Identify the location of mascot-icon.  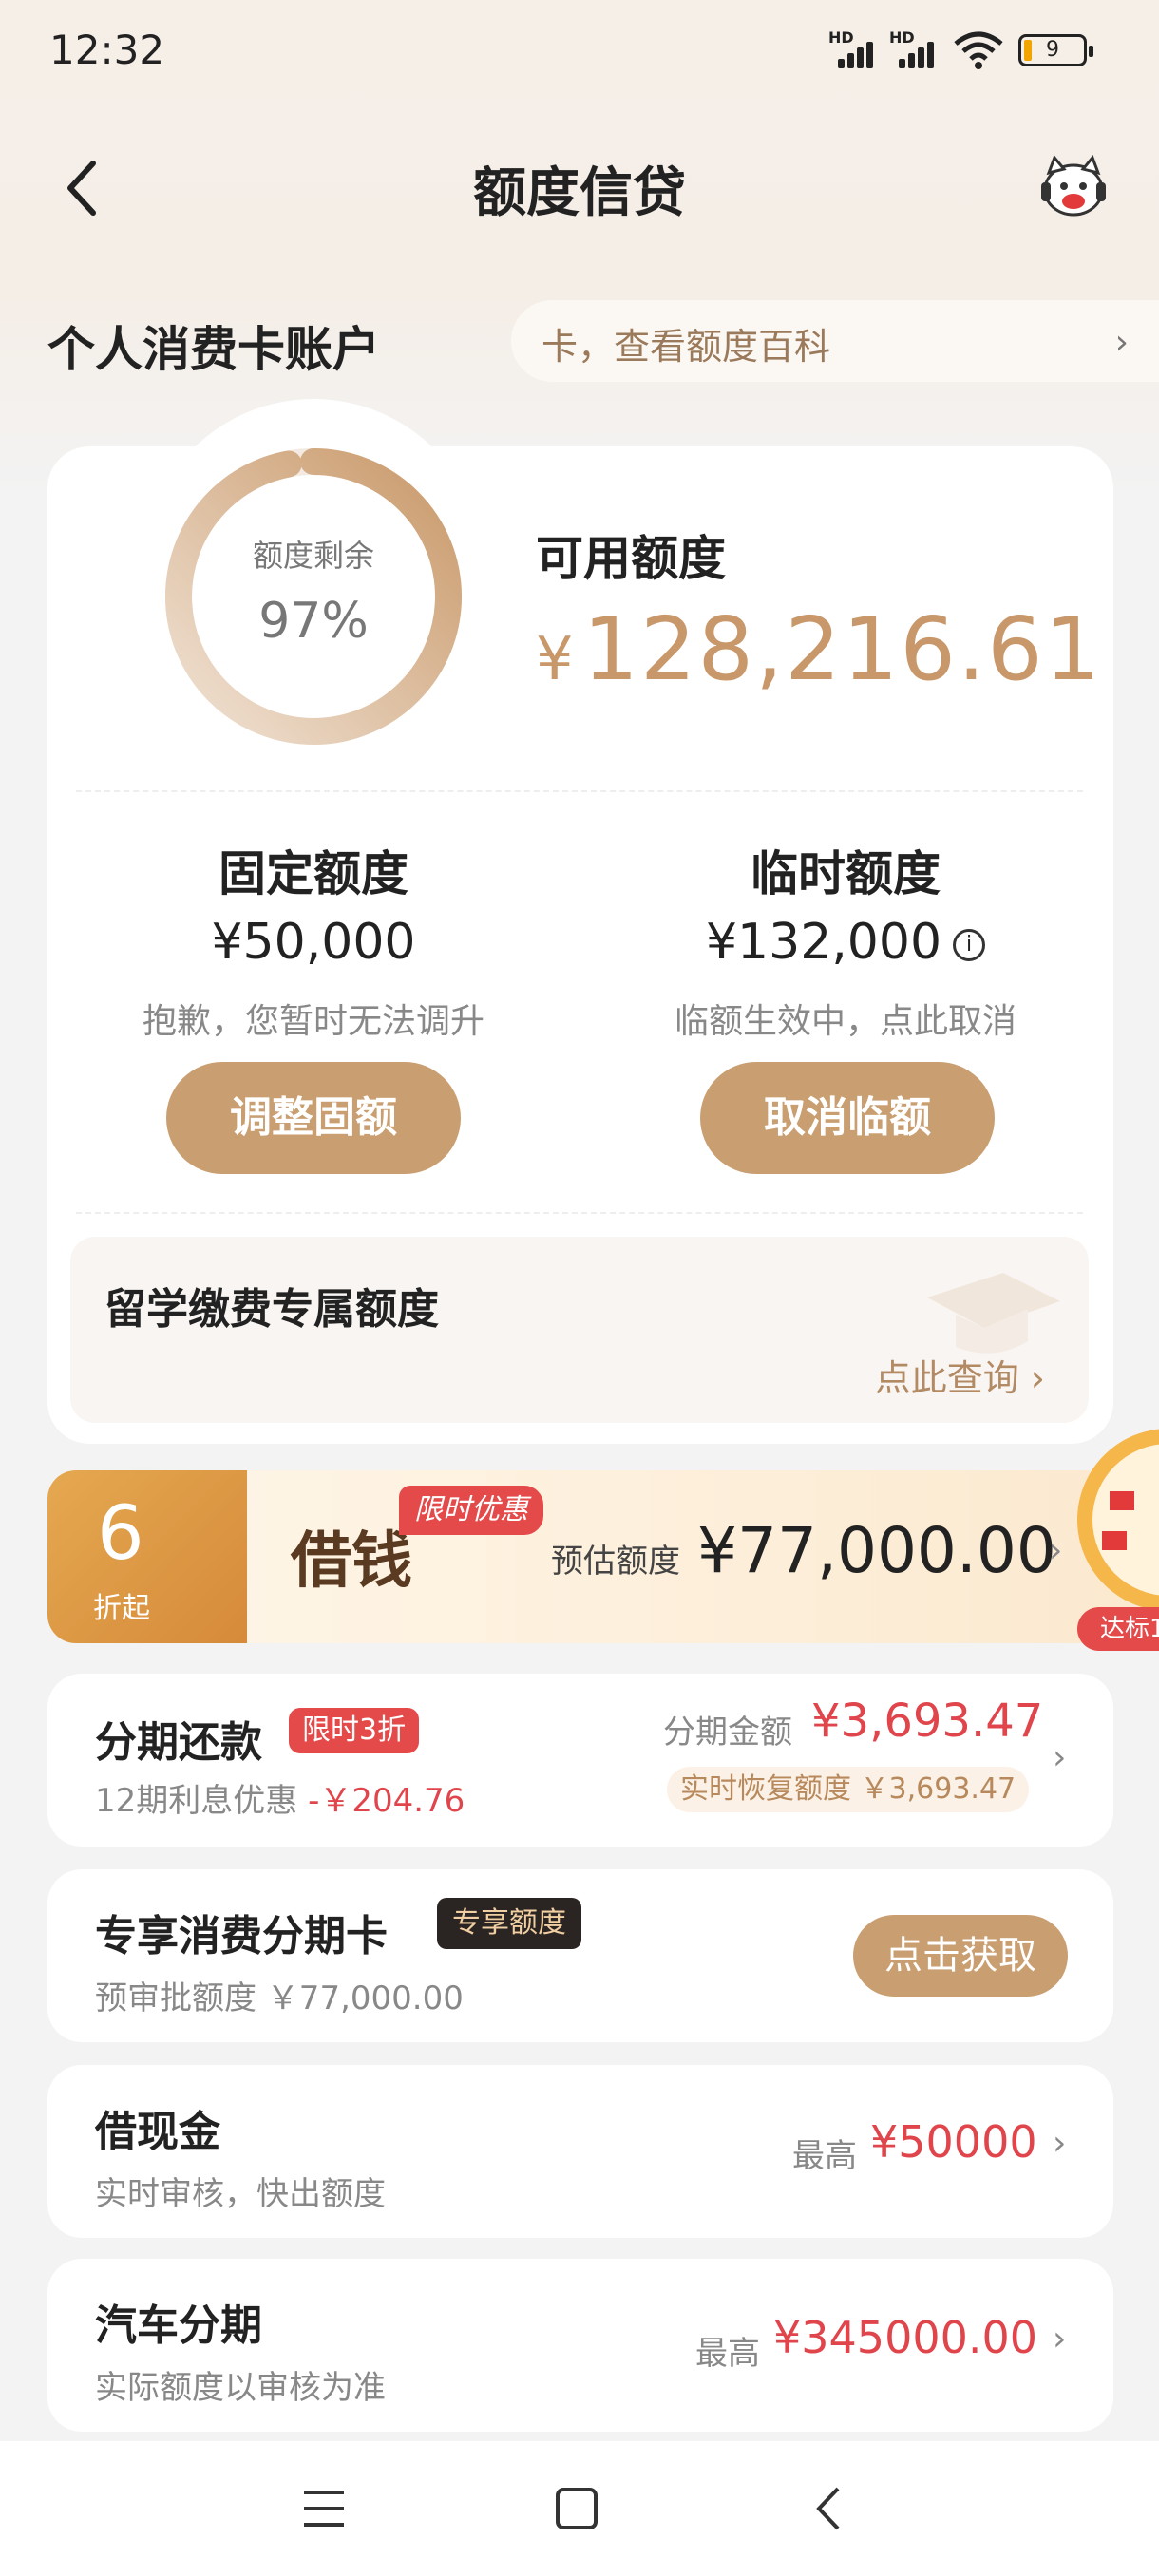
(1074, 188).